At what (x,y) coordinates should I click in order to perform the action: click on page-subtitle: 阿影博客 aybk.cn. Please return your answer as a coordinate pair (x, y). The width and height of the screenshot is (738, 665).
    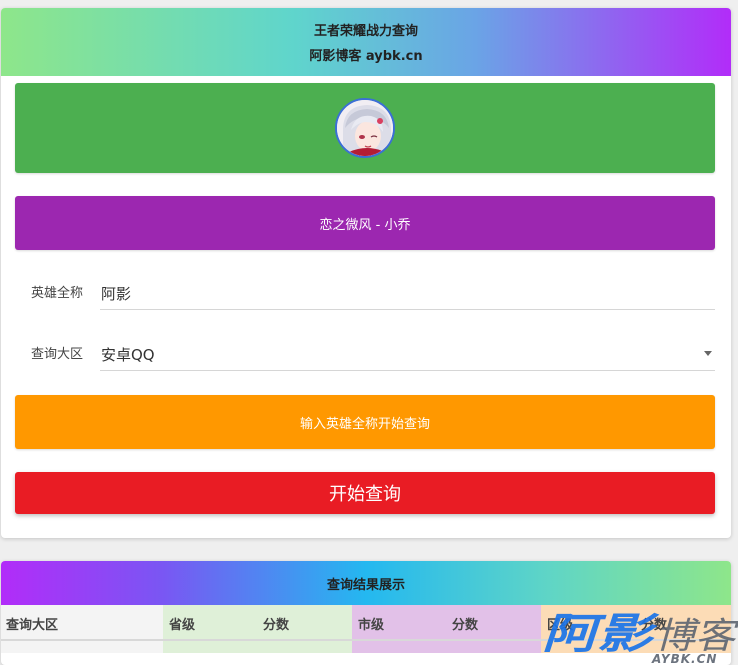
    Looking at the image, I should click on (366, 56).